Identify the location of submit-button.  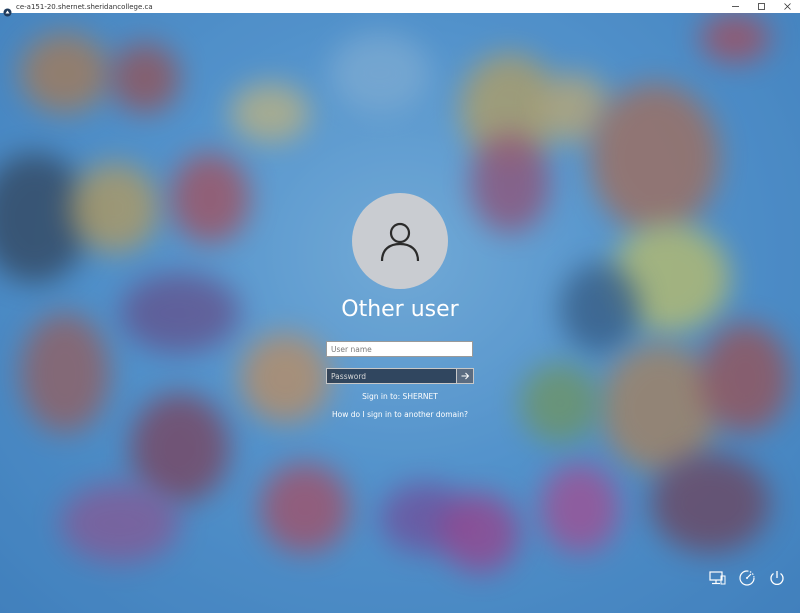
(465, 376).